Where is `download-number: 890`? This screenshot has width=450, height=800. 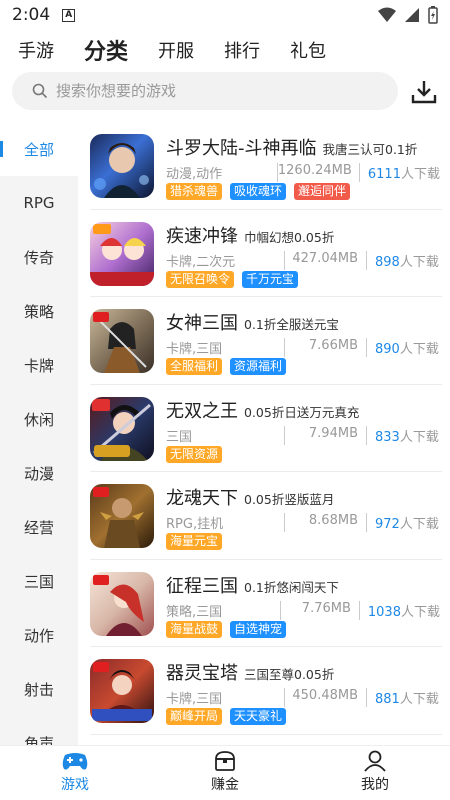 download-number: 890 is located at coordinates (387, 349).